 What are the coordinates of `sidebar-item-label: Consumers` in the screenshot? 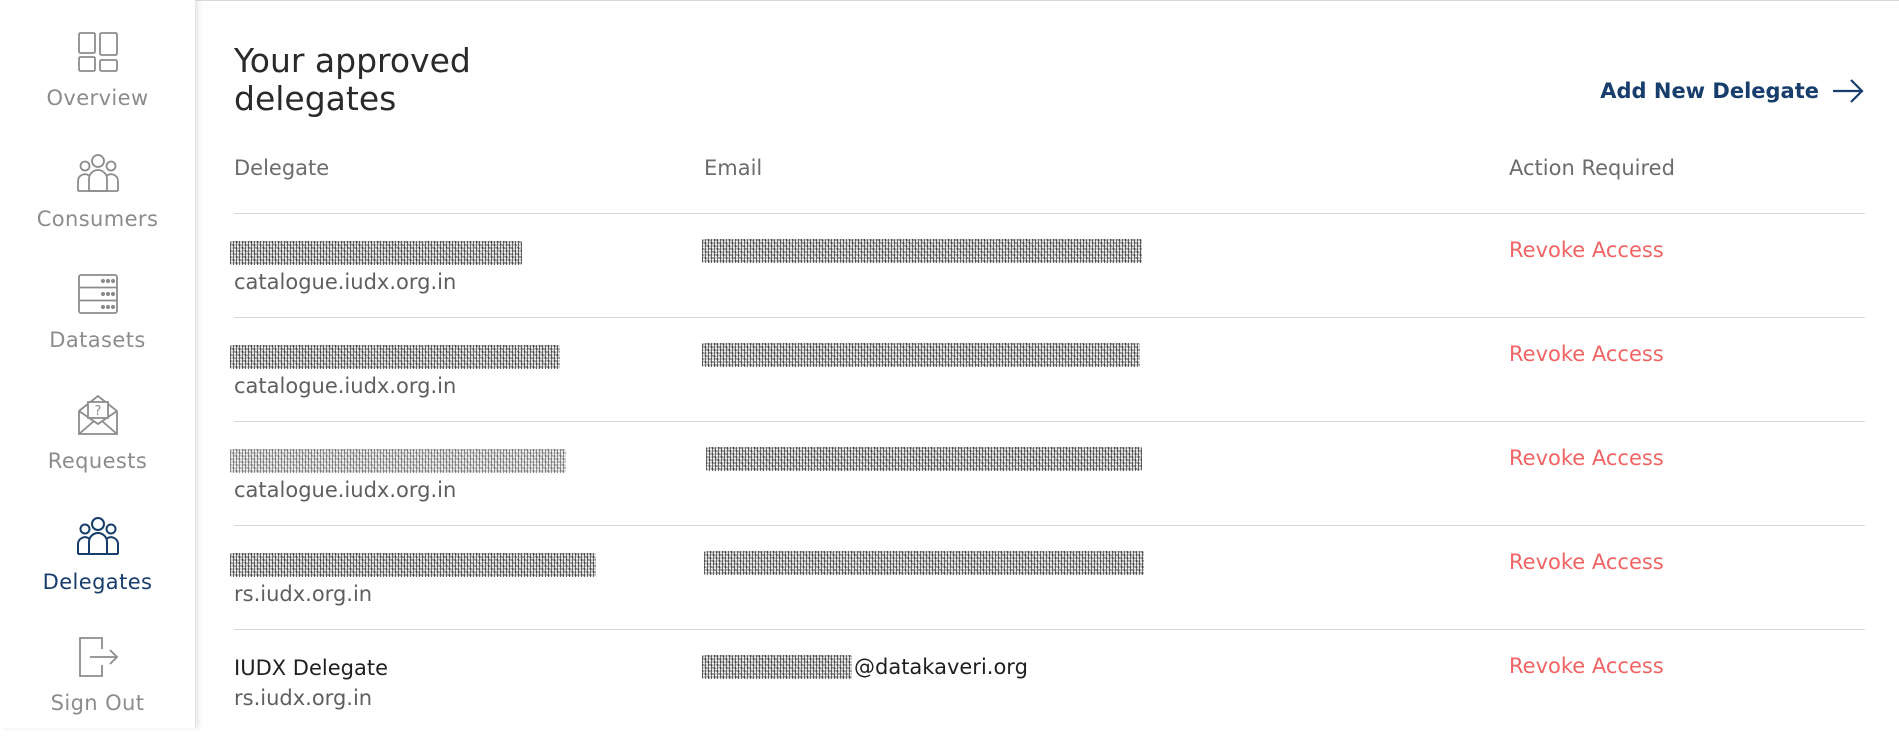 It's located at (97, 219).